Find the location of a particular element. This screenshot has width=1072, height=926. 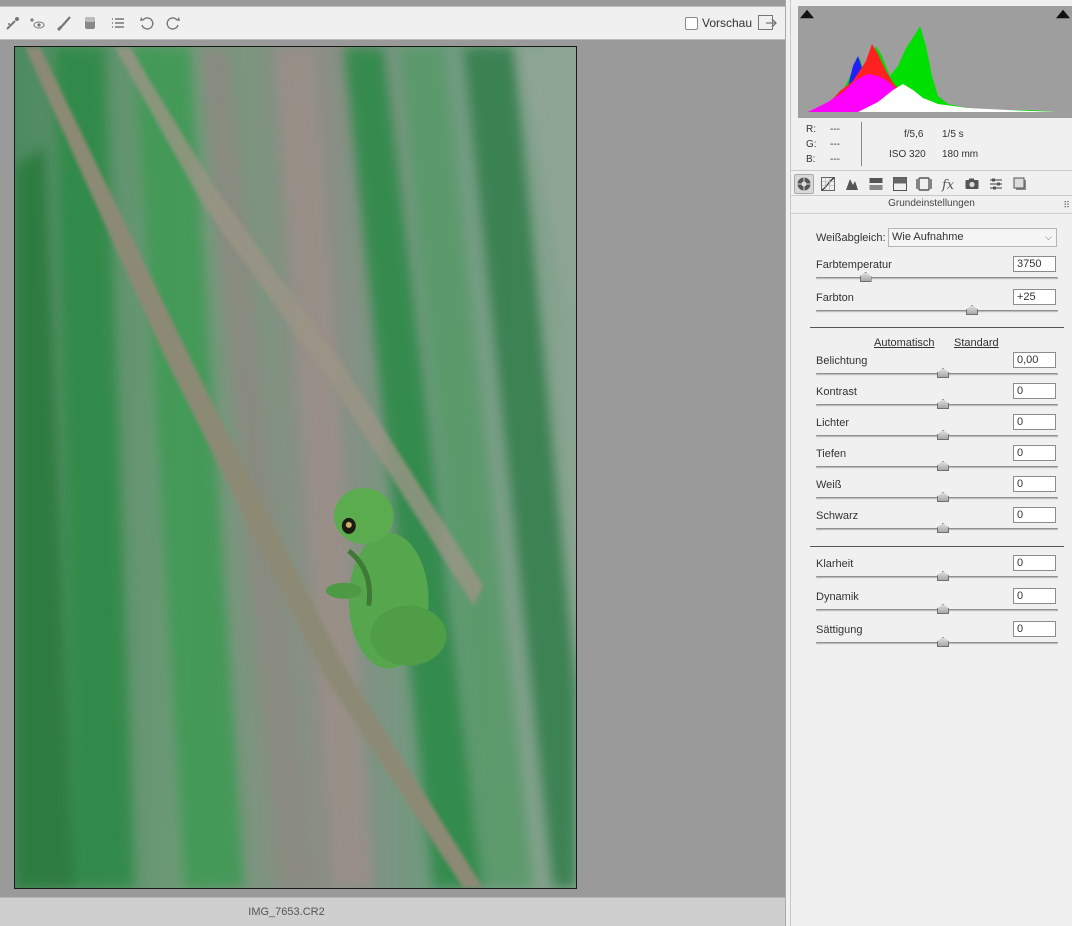

vibrance-input: 0 is located at coordinates (1034, 596).